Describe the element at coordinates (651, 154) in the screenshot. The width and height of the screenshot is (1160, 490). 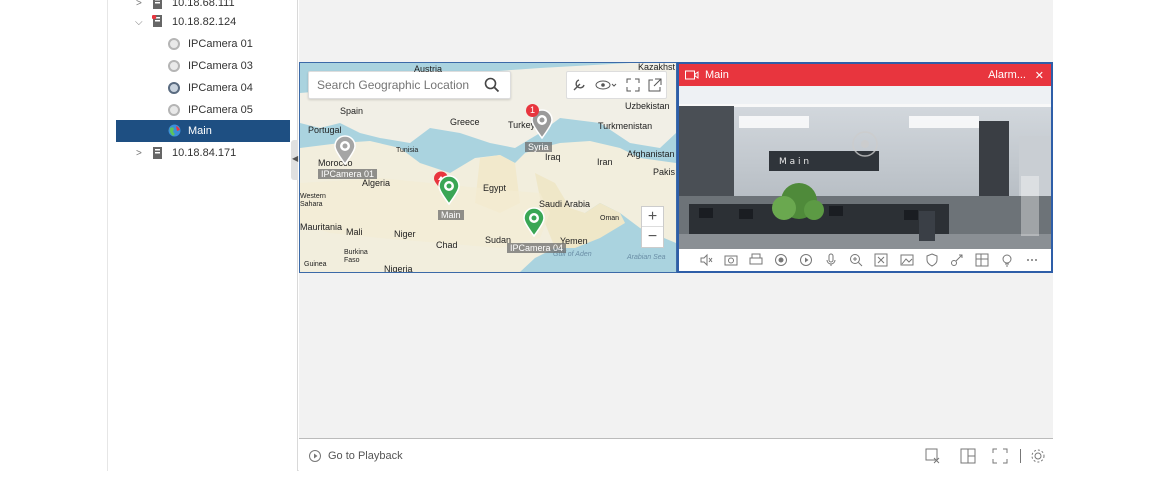
I see `map-label: Afghanistan` at that location.